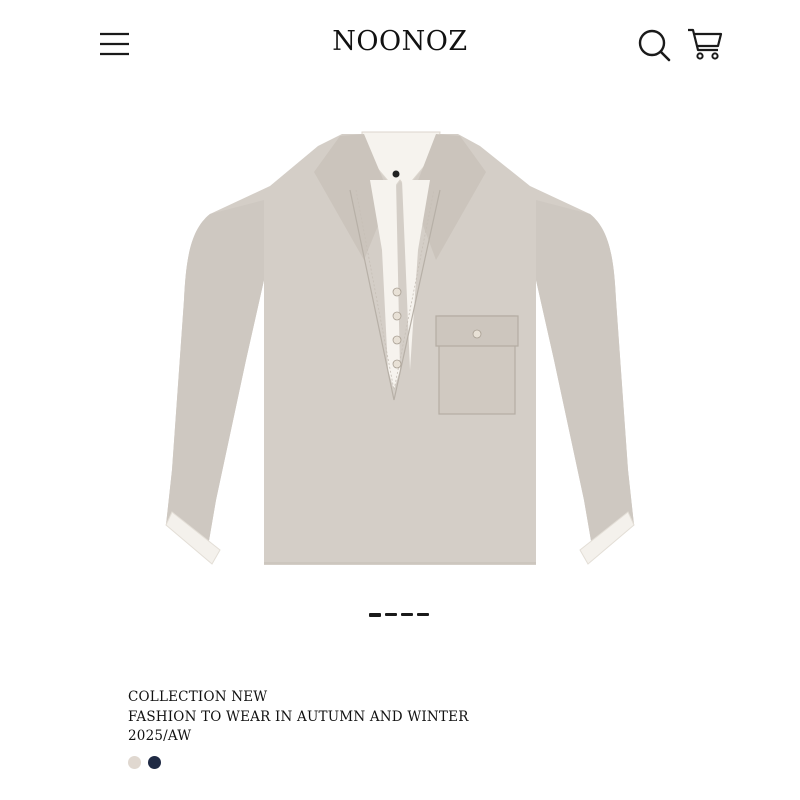 The width and height of the screenshot is (800, 800). Describe the element at coordinates (198, 697) in the screenshot. I see `collection-label: COLLECTION NEW` at that location.